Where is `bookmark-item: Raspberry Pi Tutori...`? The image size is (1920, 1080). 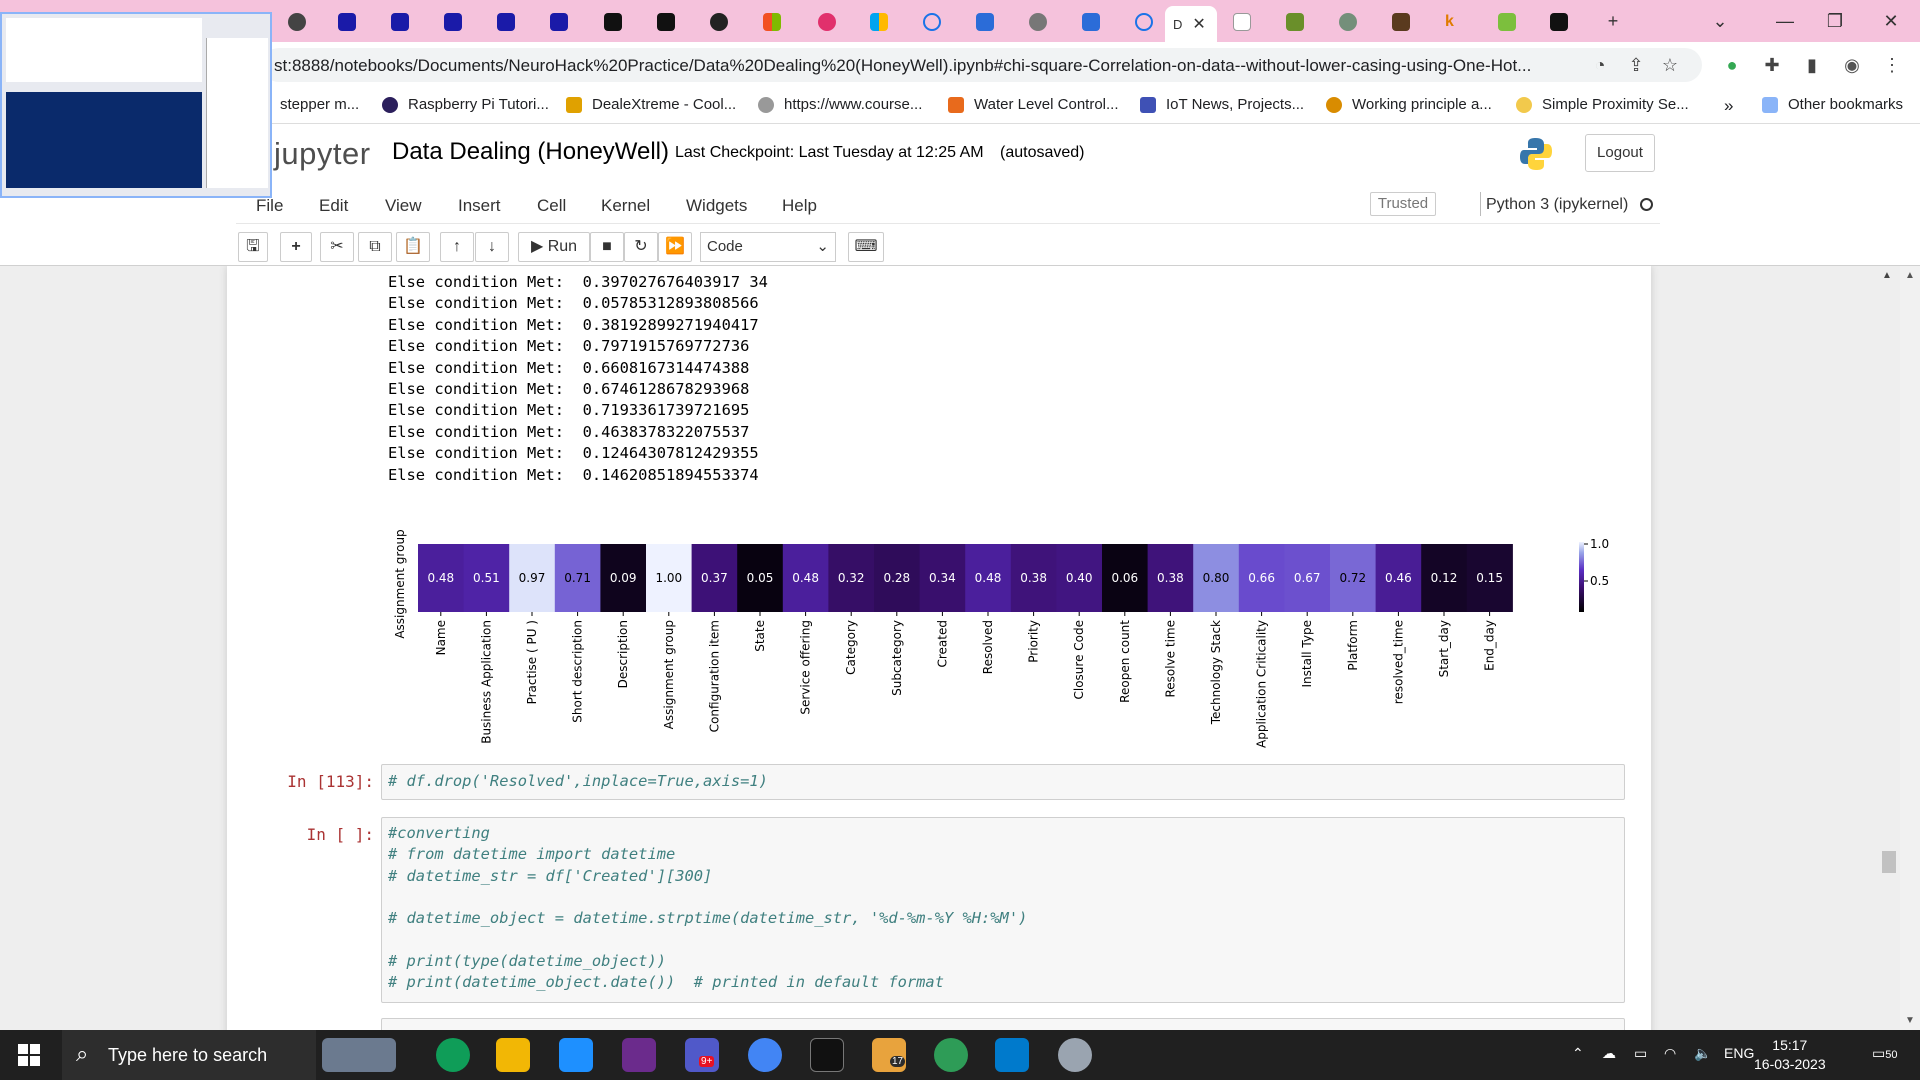 bookmark-item: Raspberry Pi Tutori... is located at coordinates (465, 104).